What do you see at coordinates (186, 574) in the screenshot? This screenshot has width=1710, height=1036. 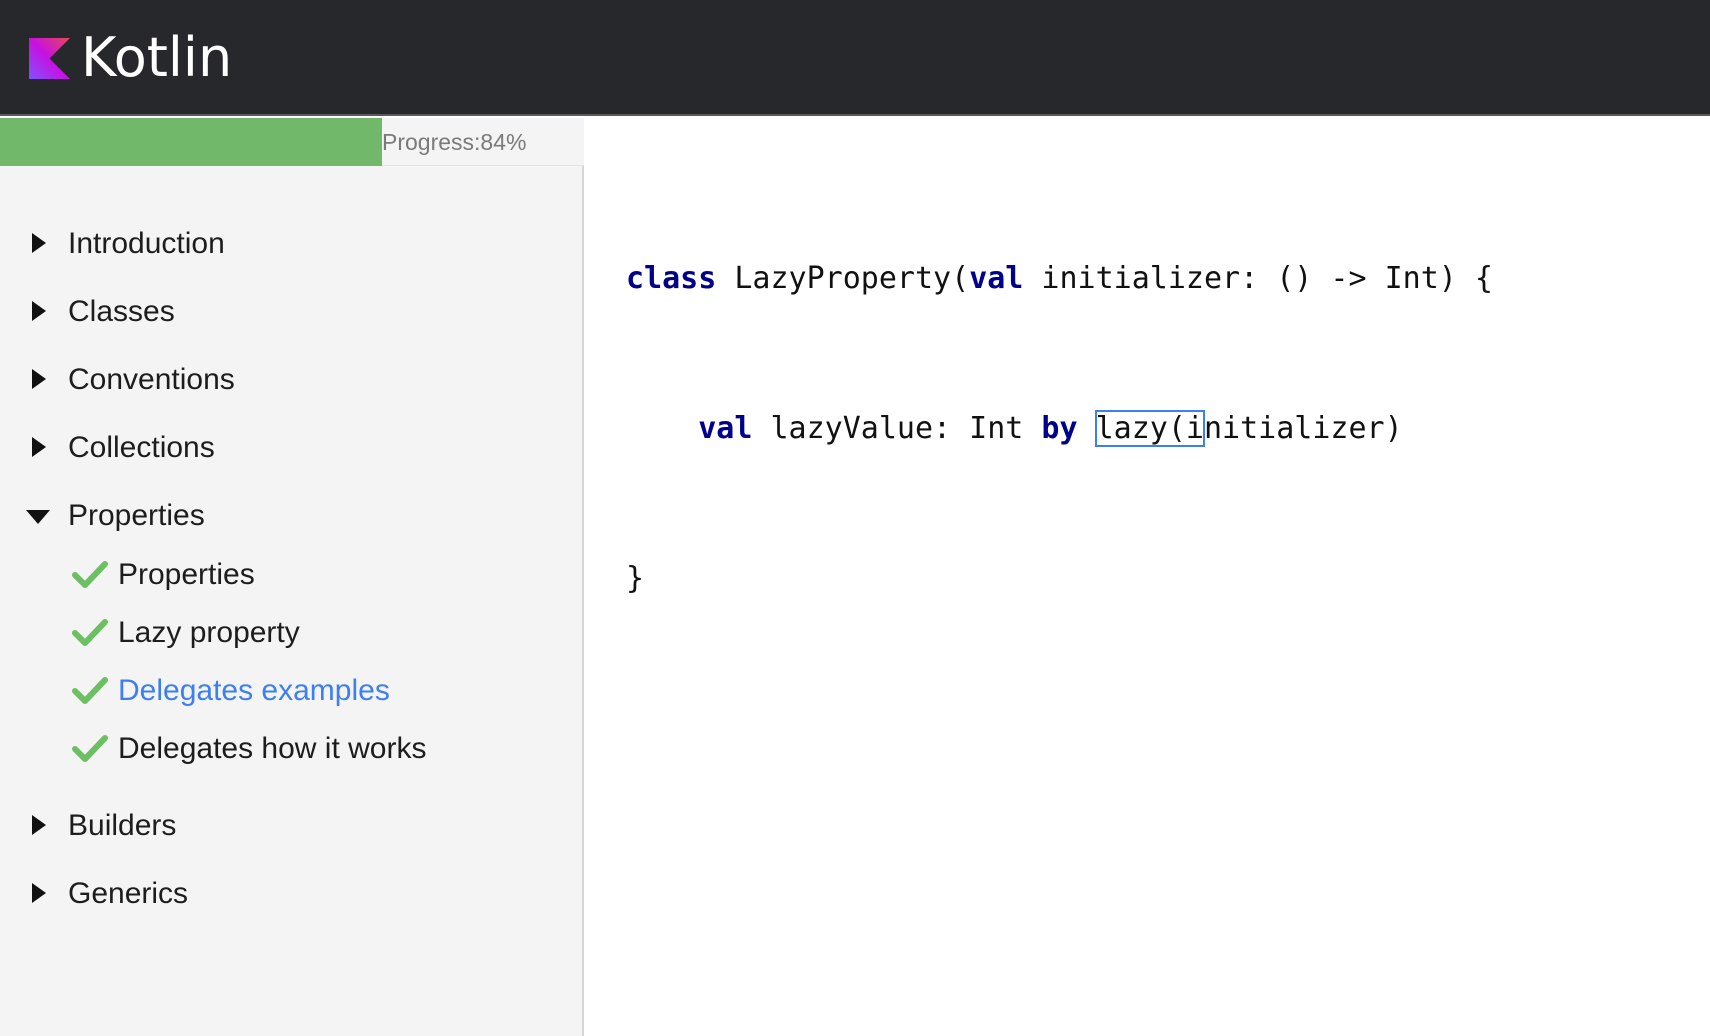 I see `lesson-label: Properties` at bounding box center [186, 574].